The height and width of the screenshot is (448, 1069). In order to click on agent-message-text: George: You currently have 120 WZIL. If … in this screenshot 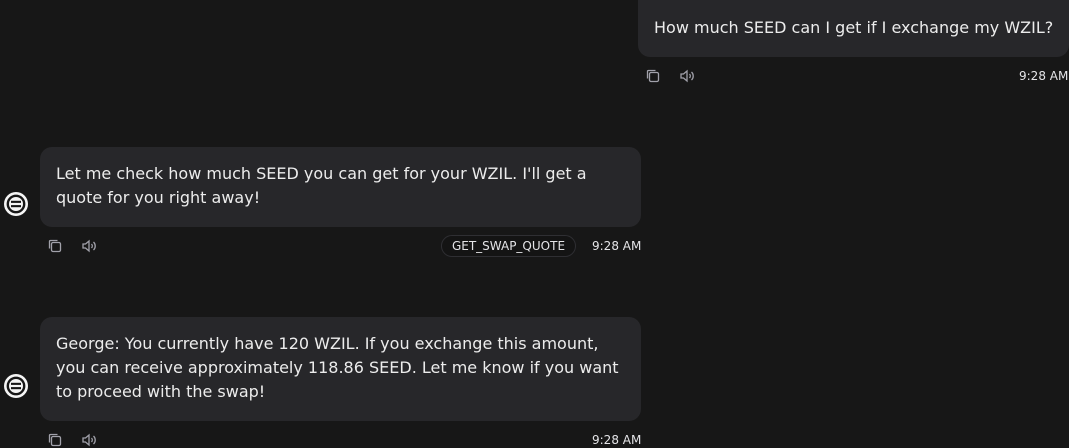, I will do `click(337, 367)`.